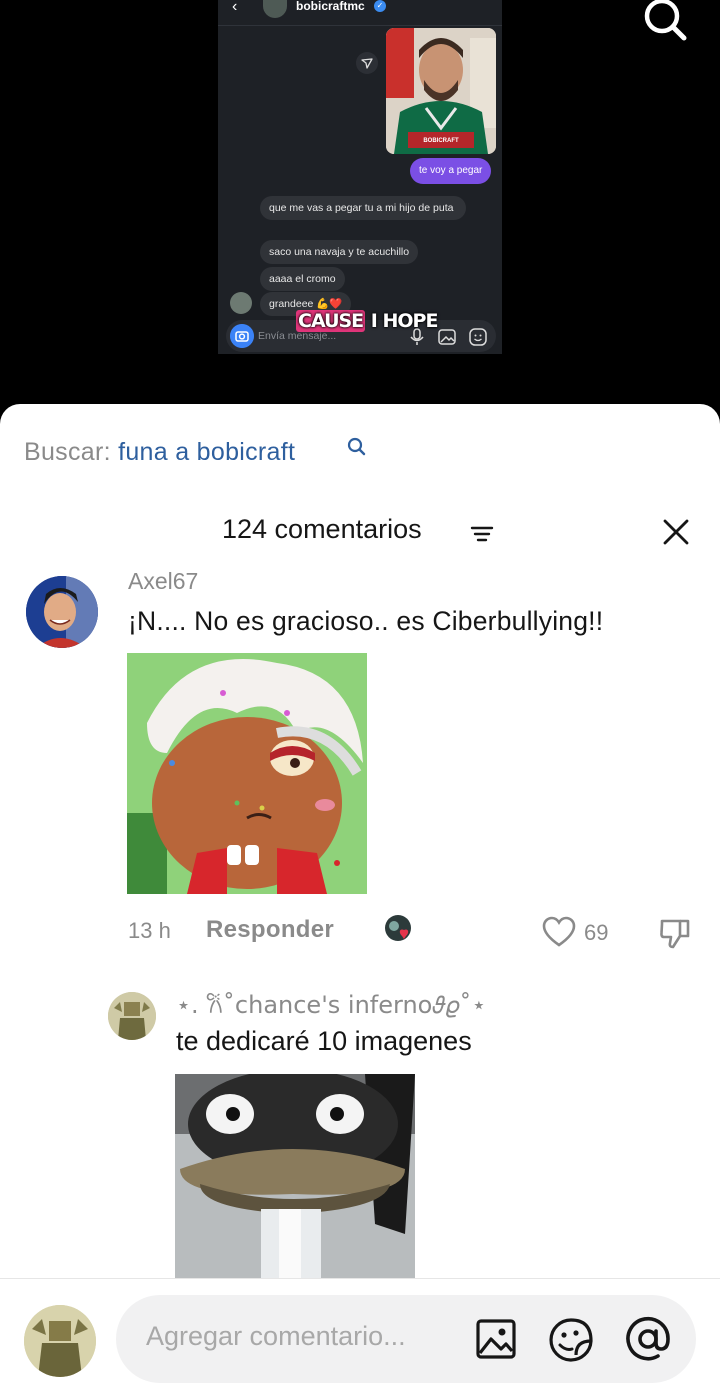 This screenshot has width=720, height=1384. Describe the element at coordinates (496, 1339) in the screenshot. I see `image-icon` at that location.